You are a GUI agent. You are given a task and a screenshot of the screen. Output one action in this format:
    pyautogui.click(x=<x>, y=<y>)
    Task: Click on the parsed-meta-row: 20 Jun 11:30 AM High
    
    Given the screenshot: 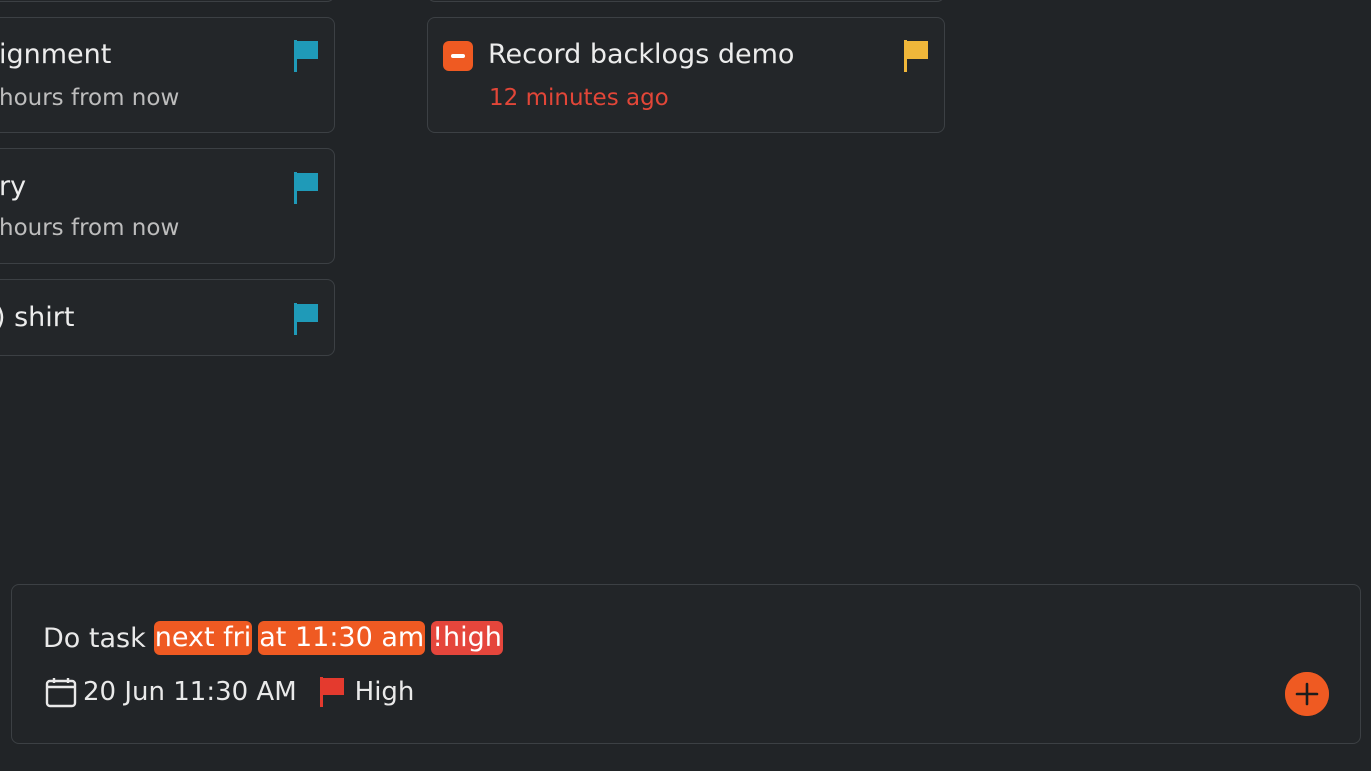 What is the action you would take?
    pyautogui.click(x=229, y=692)
    